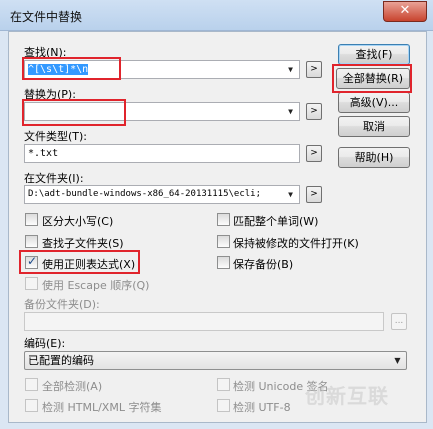 The width and height of the screenshot is (433, 429). What do you see at coordinates (54, 178) in the screenshot?
I see `folder-label: 在文件夹(I):` at bounding box center [54, 178].